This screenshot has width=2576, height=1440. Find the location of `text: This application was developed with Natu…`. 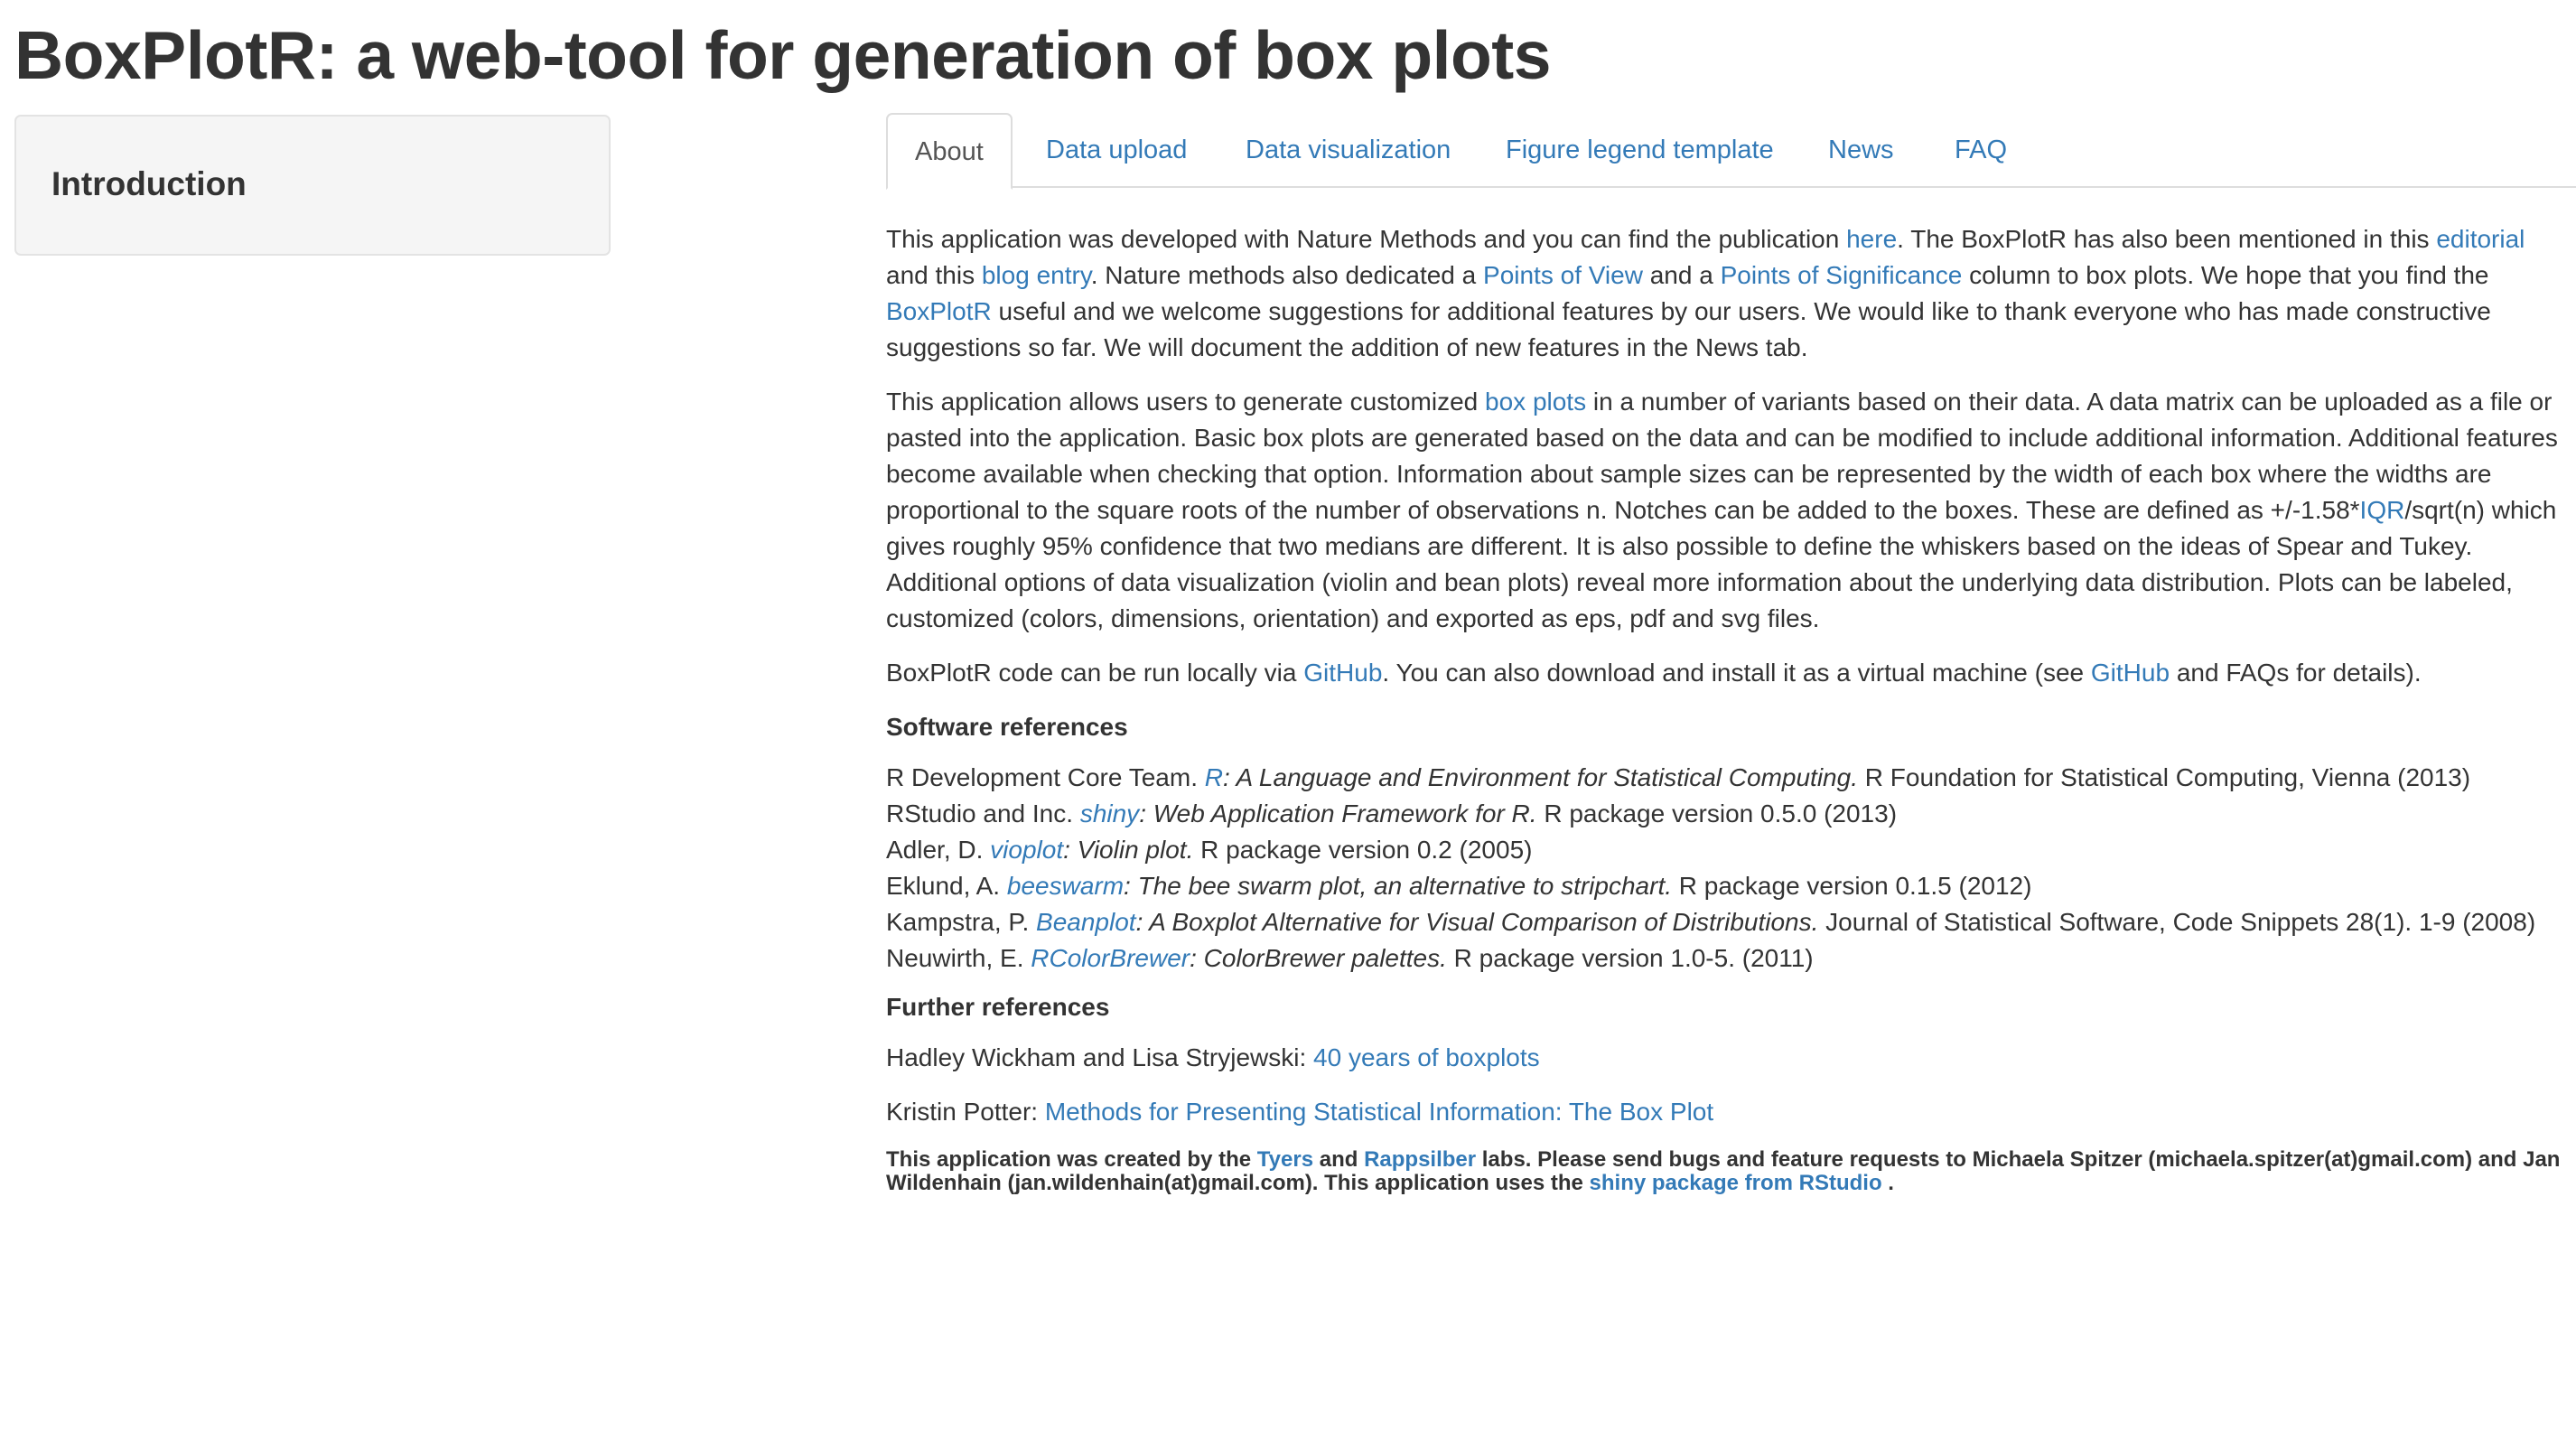

text: This application was developed with Natu… is located at coordinates (1366, 239).